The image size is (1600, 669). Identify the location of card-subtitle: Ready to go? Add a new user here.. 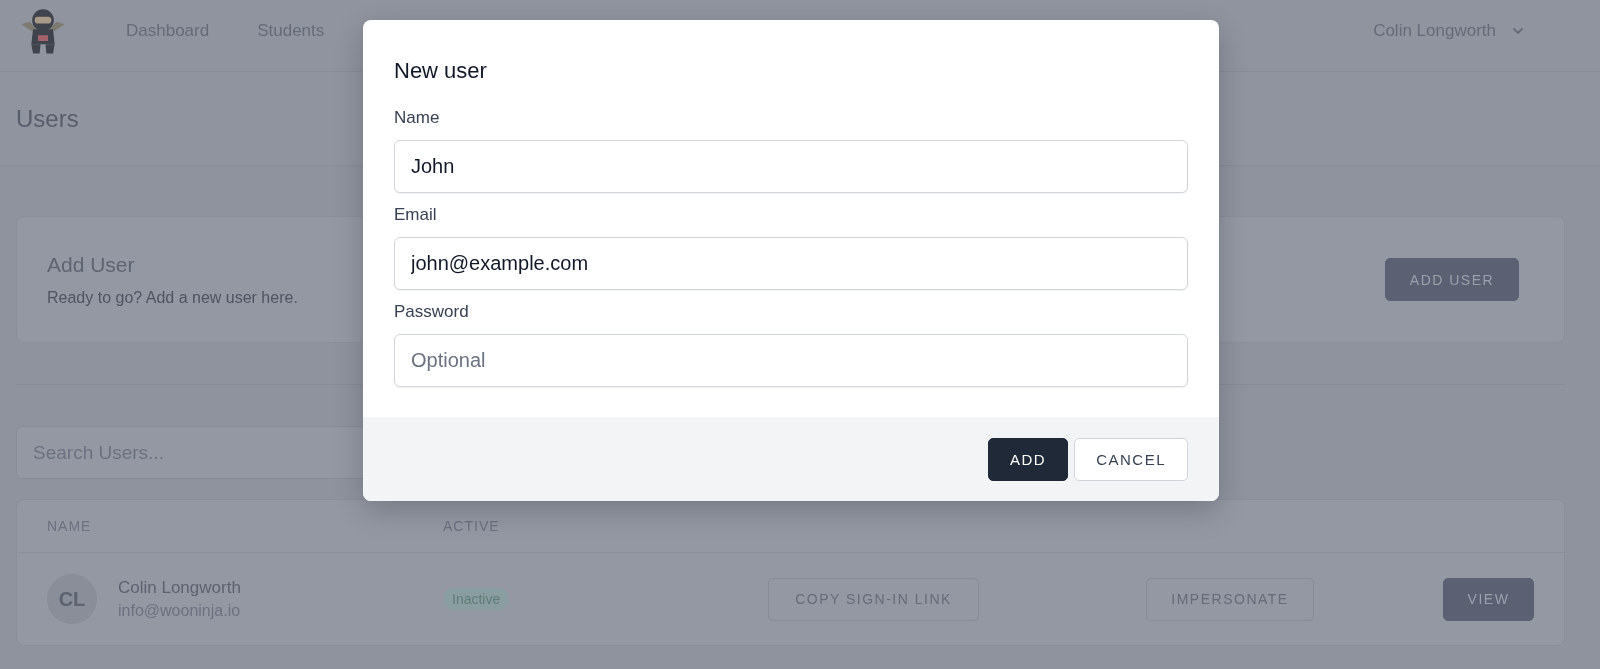
(172, 297).